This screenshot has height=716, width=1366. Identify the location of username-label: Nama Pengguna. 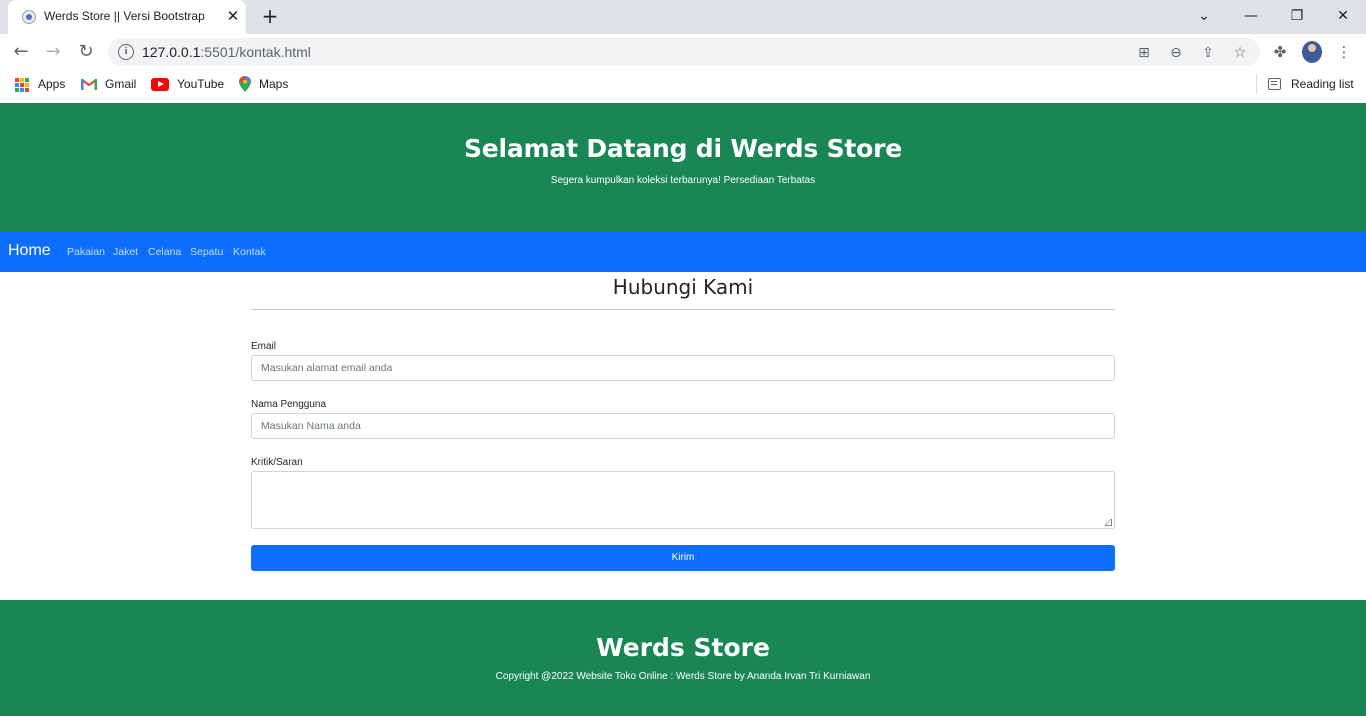
(289, 404).